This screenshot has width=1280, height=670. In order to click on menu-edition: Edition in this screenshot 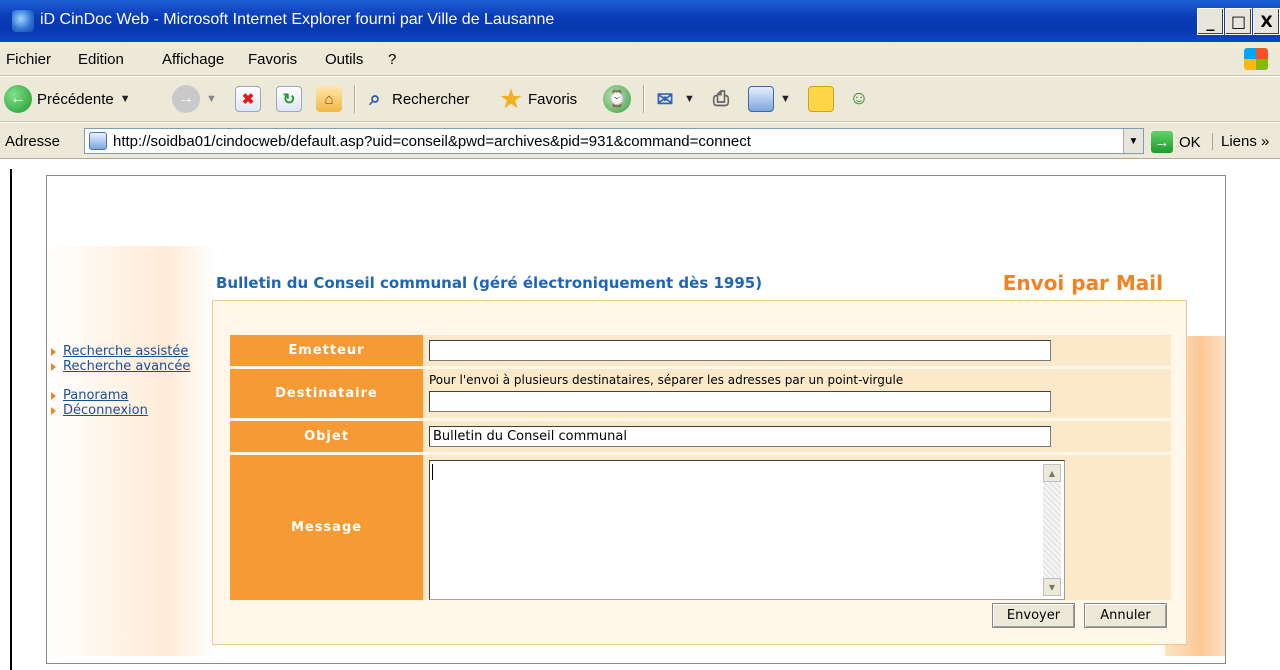, I will do `click(101, 59)`.